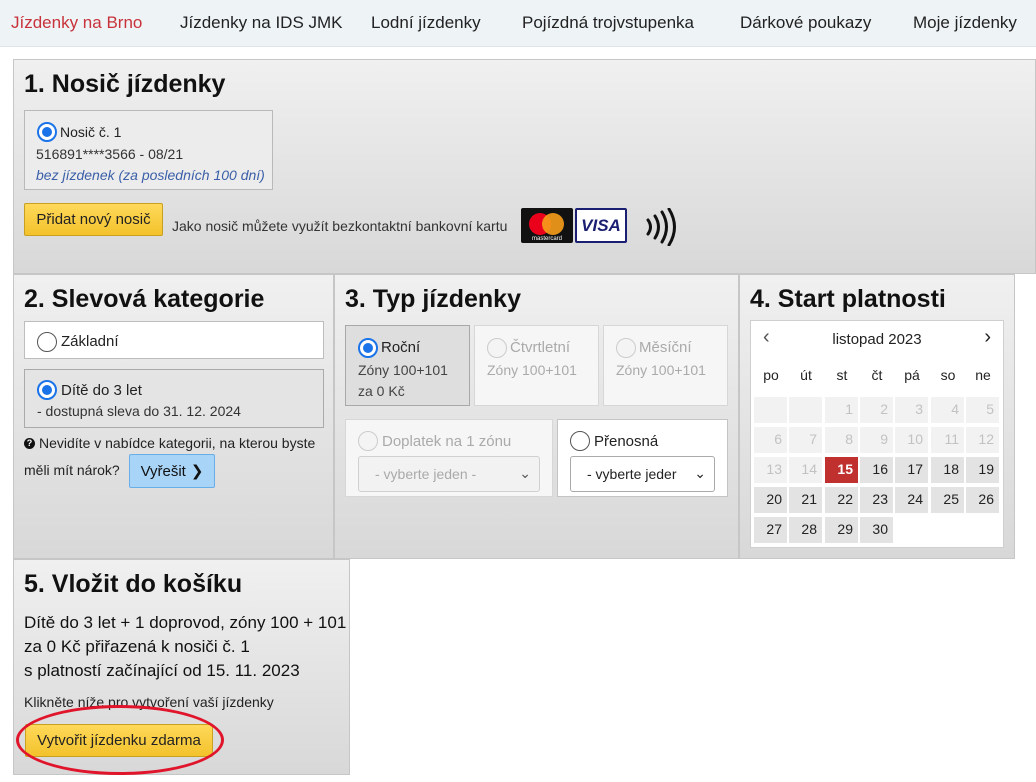 The height and width of the screenshot is (782, 1036). What do you see at coordinates (911, 470) in the screenshot?
I see `calendar-day: 17` at bounding box center [911, 470].